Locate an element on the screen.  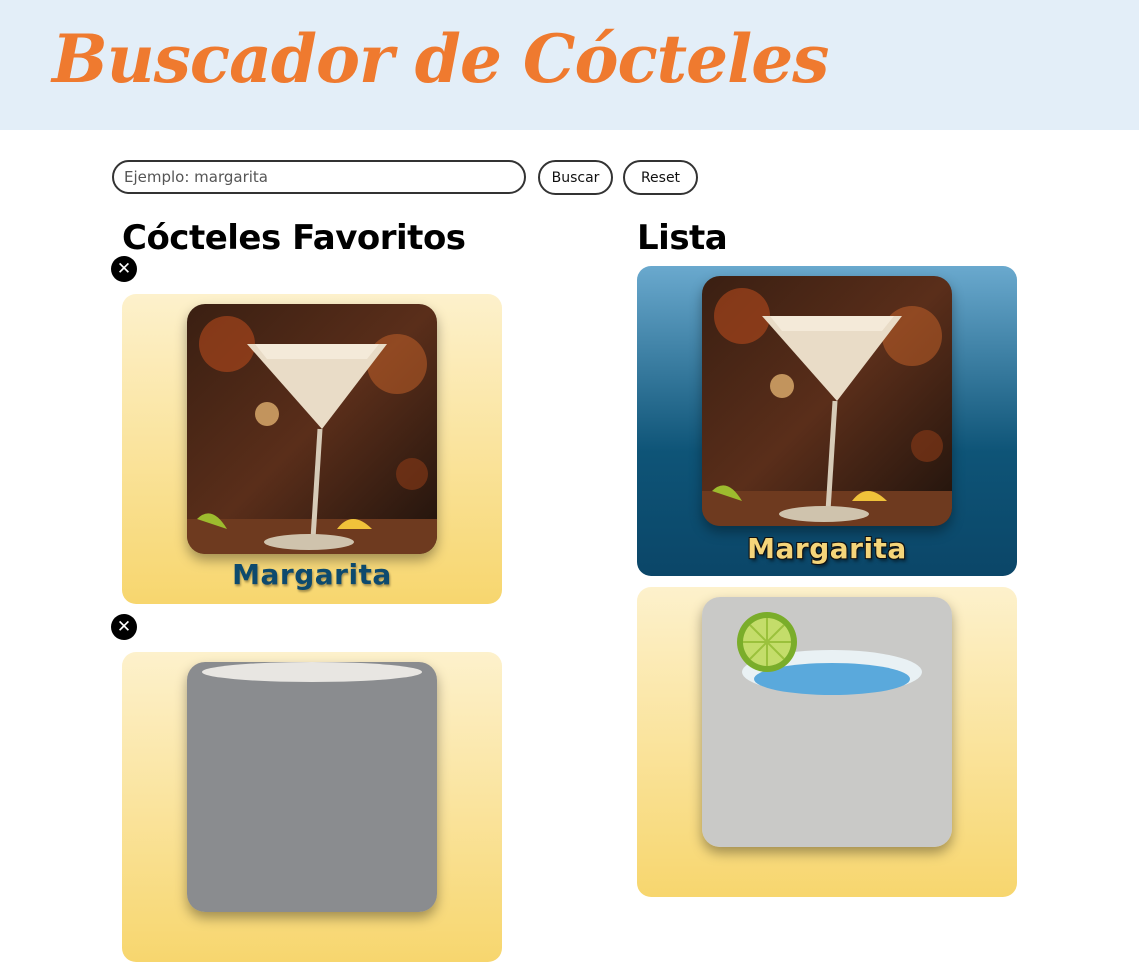
list-title: Lista is located at coordinates (682, 238).